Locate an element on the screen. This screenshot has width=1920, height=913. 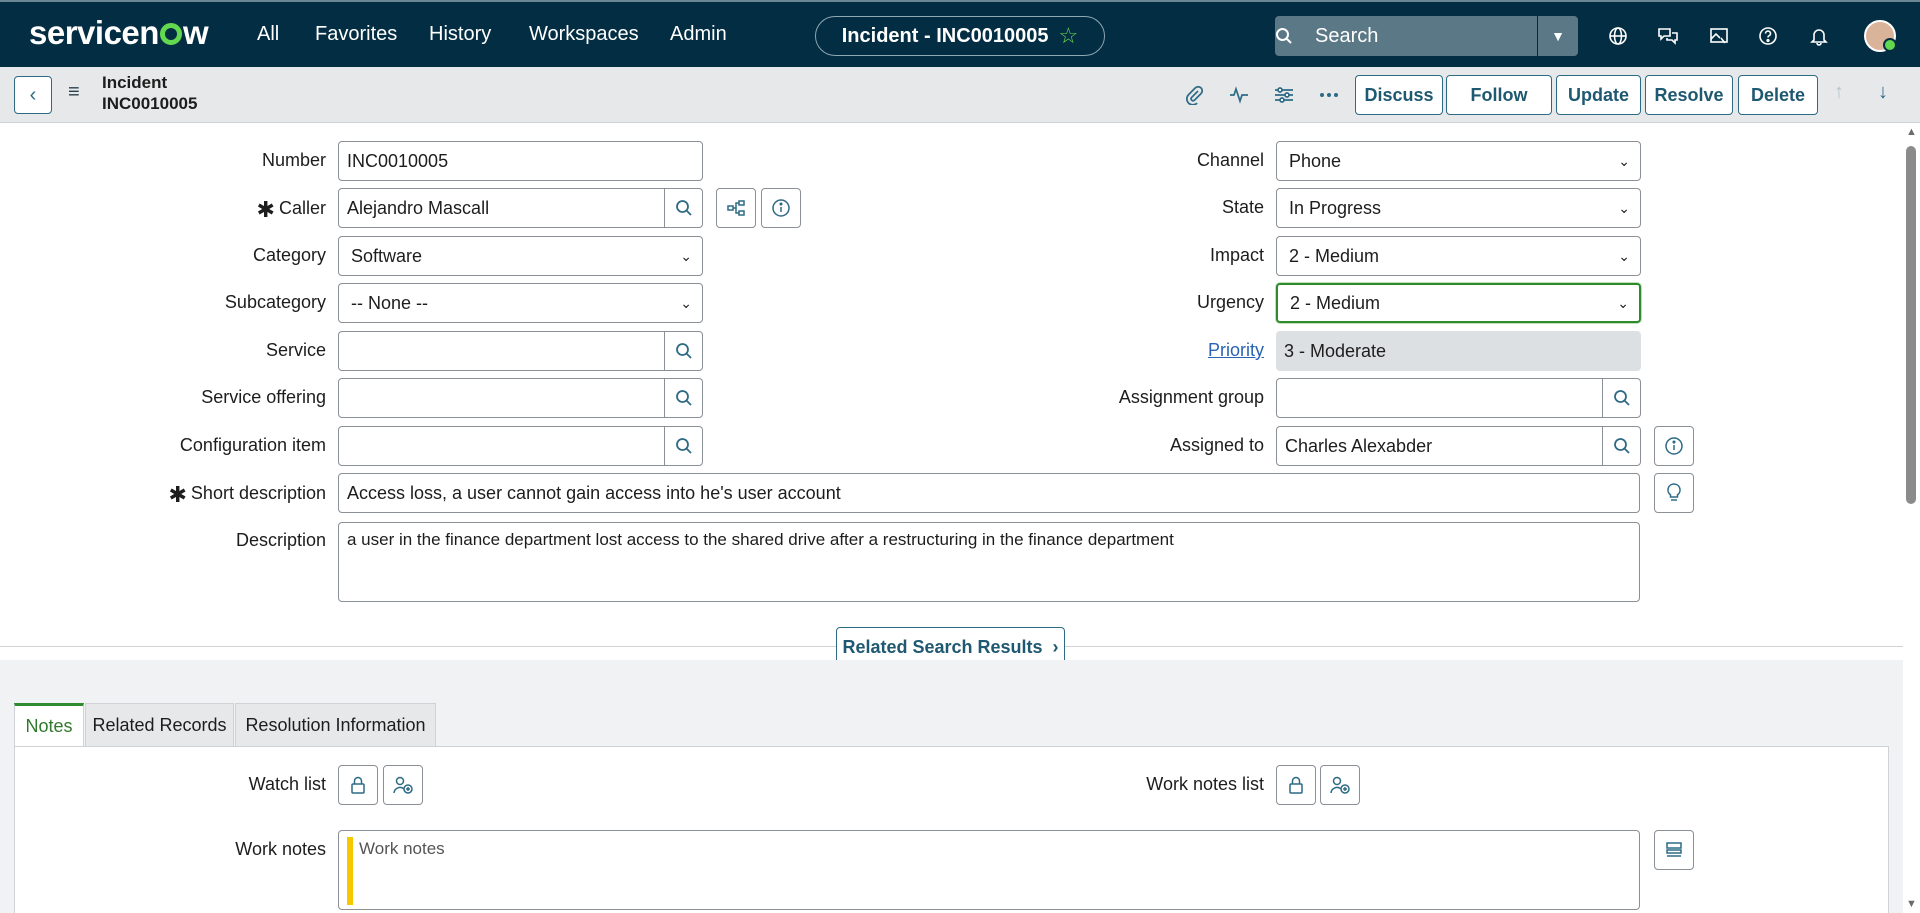
compose-toggle-button is located at coordinates (1674, 850).